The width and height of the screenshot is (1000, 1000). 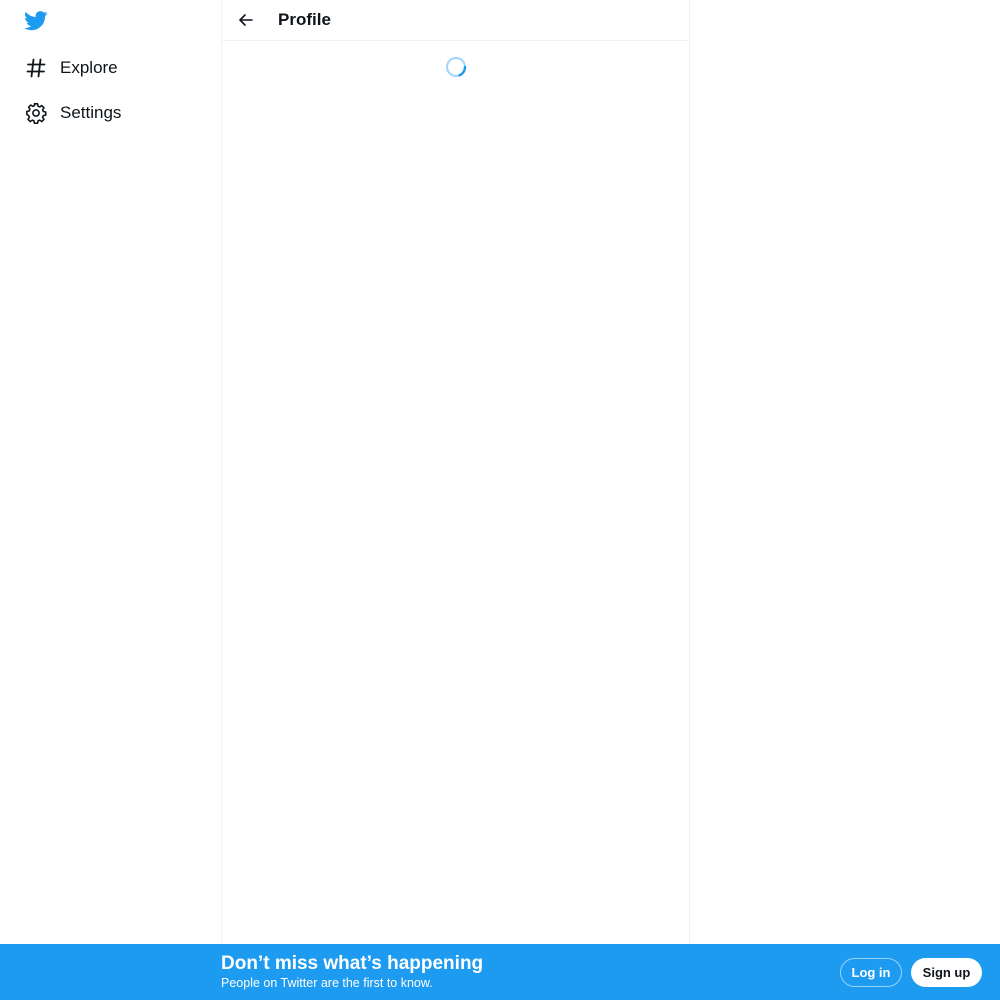 What do you see at coordinates (36, 113) in the screenshot?
I see `gear-icon` at bounding box center [36, 113].